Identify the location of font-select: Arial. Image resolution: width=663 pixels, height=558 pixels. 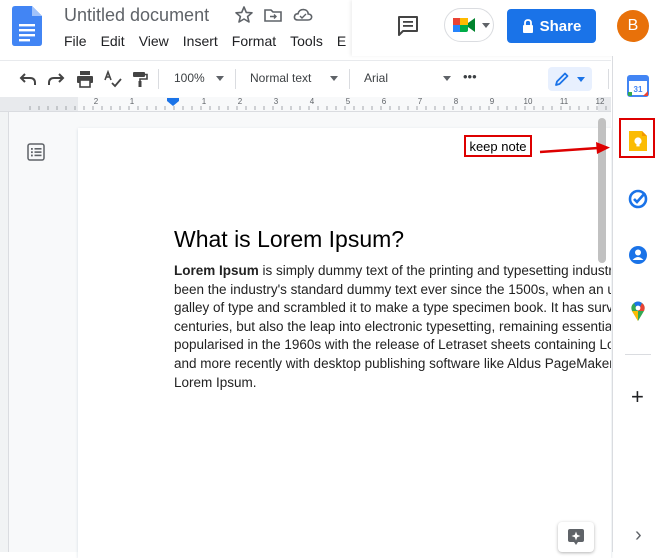
(376, 78).